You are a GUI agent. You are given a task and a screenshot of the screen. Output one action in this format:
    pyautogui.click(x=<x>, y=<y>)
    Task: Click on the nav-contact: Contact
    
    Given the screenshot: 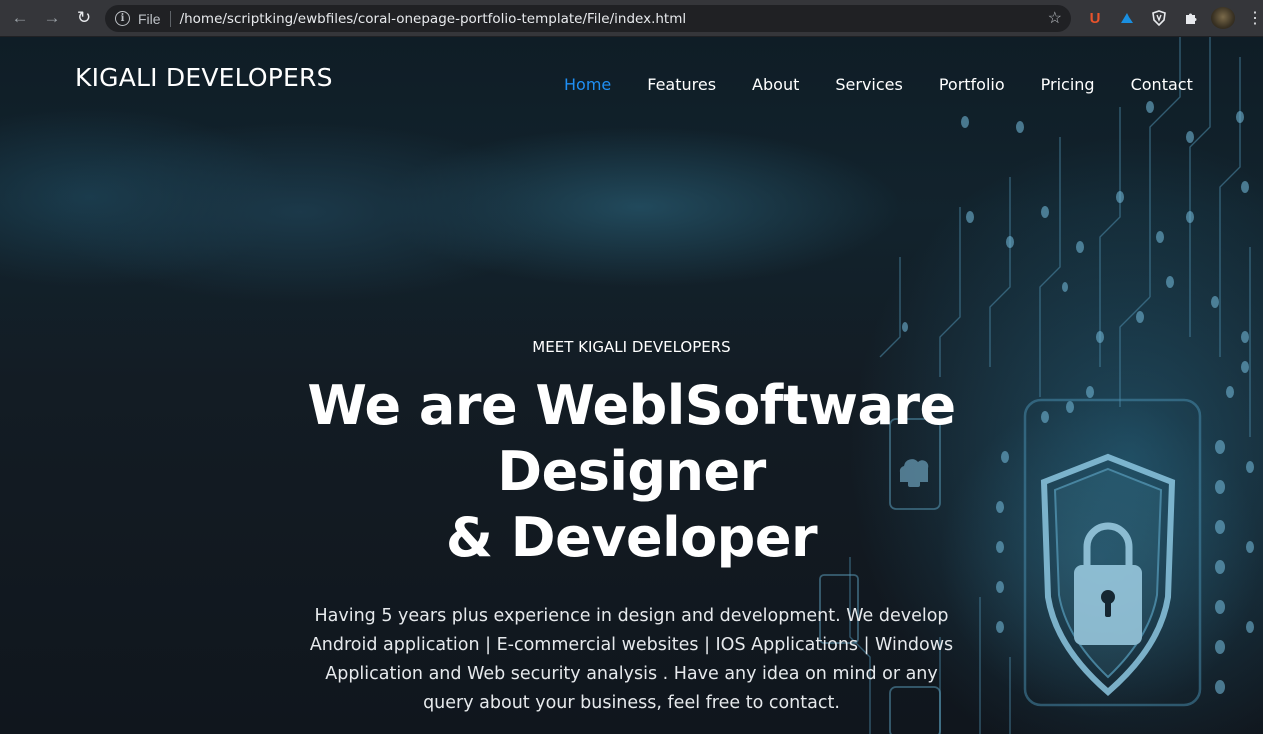 What is the action you would take?
    pyautogui.click(x=1162, y=84)
    